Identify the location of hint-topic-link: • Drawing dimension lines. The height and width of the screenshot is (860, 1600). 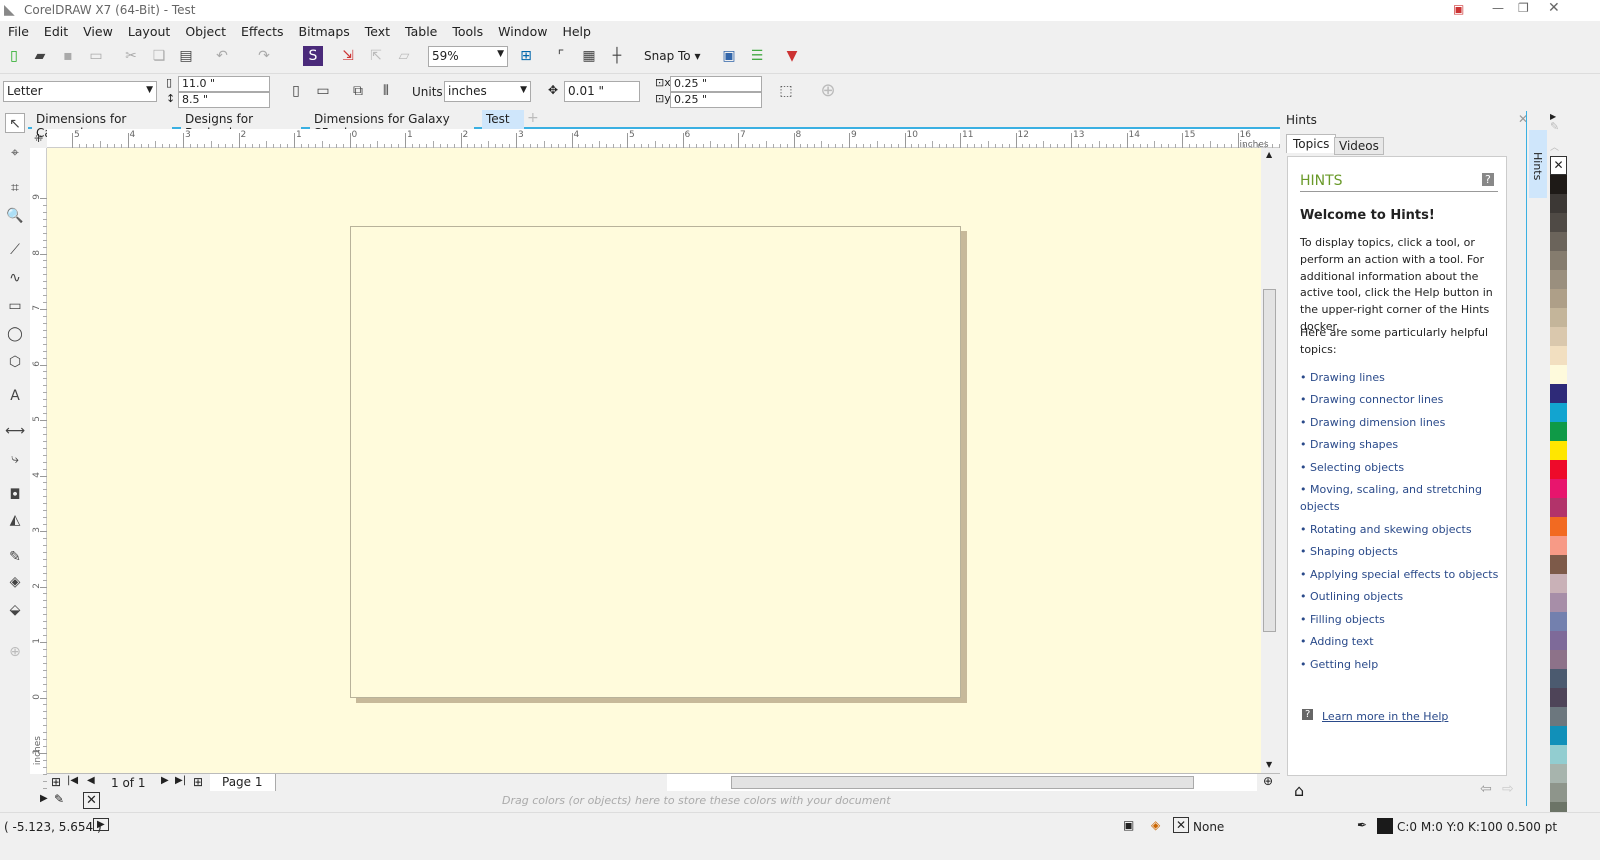
(1400, 422).